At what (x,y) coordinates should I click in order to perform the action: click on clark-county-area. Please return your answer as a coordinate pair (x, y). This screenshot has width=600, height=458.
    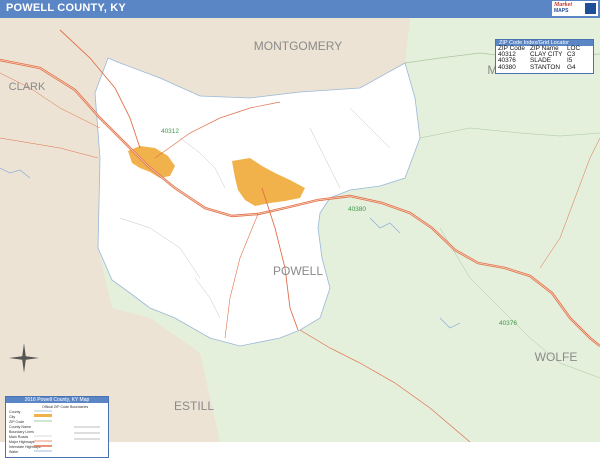
    Looking at the image, I should click on (56, 193).